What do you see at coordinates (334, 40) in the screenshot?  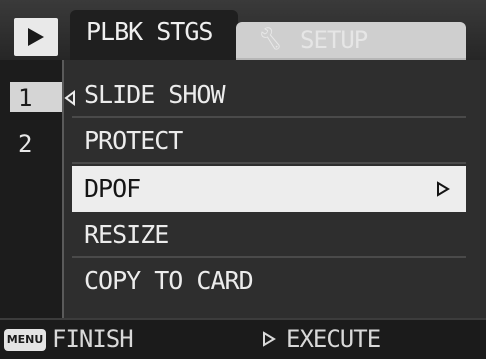 I see `tab-setup-label: SETUP` at bounding box center [334, 40].